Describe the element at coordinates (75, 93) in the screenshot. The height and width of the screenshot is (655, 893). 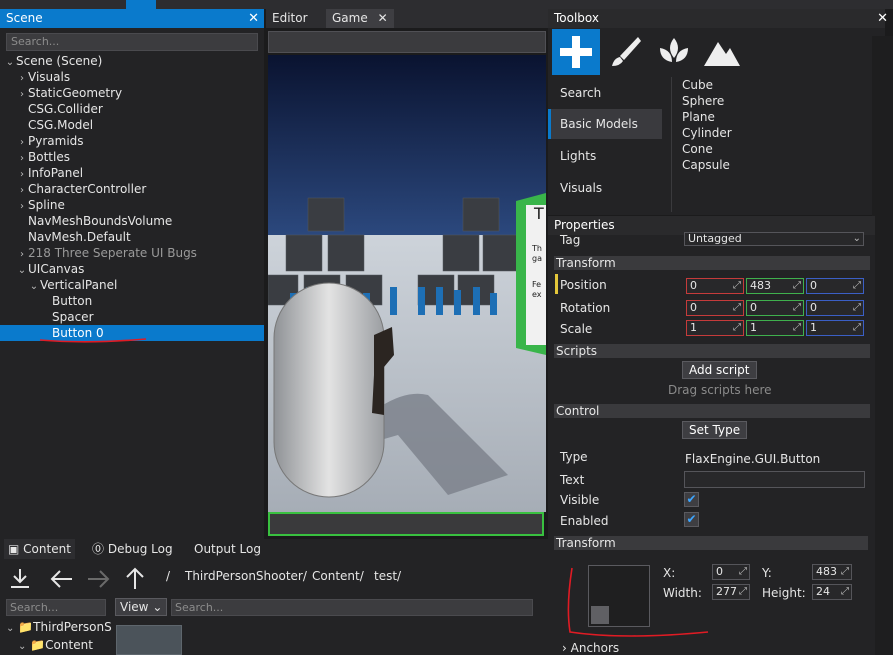
I see `scene-tree-item-label: StaticGeometry` at that location.